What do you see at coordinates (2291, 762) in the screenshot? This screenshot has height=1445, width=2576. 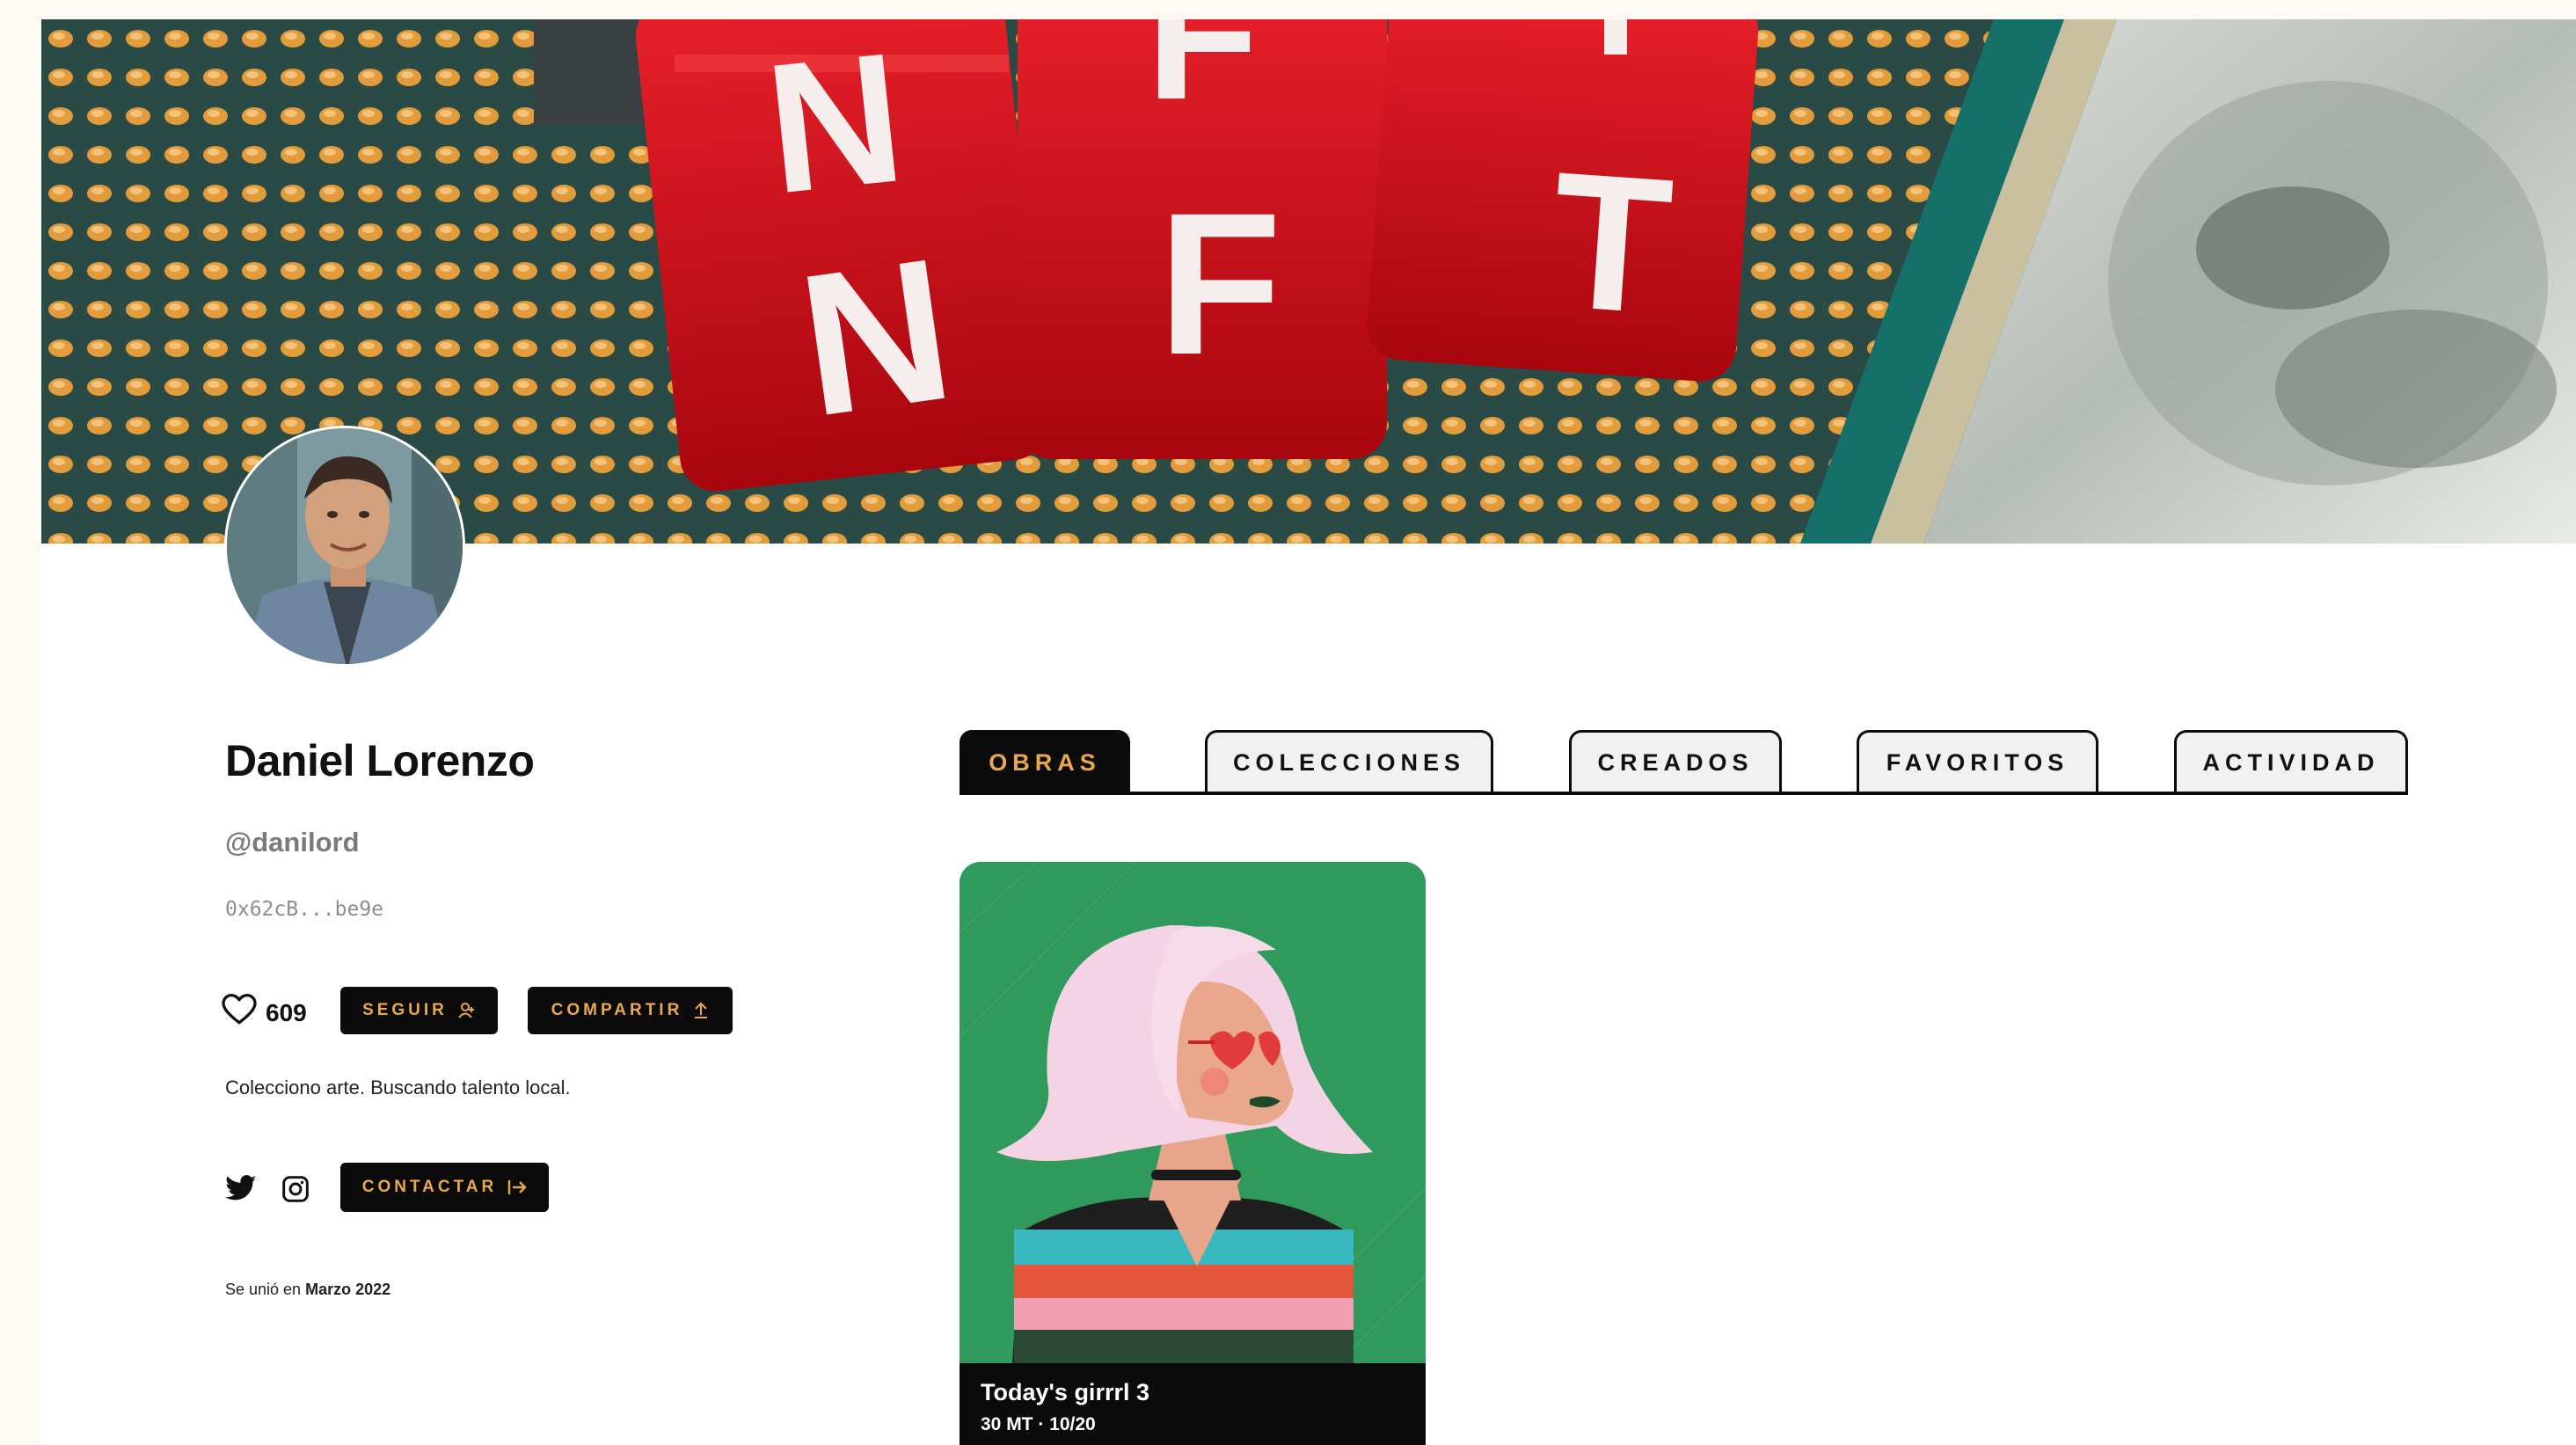 I see `tab-actividad: ACTIVIDAD` at bounding box center [2291, 762].